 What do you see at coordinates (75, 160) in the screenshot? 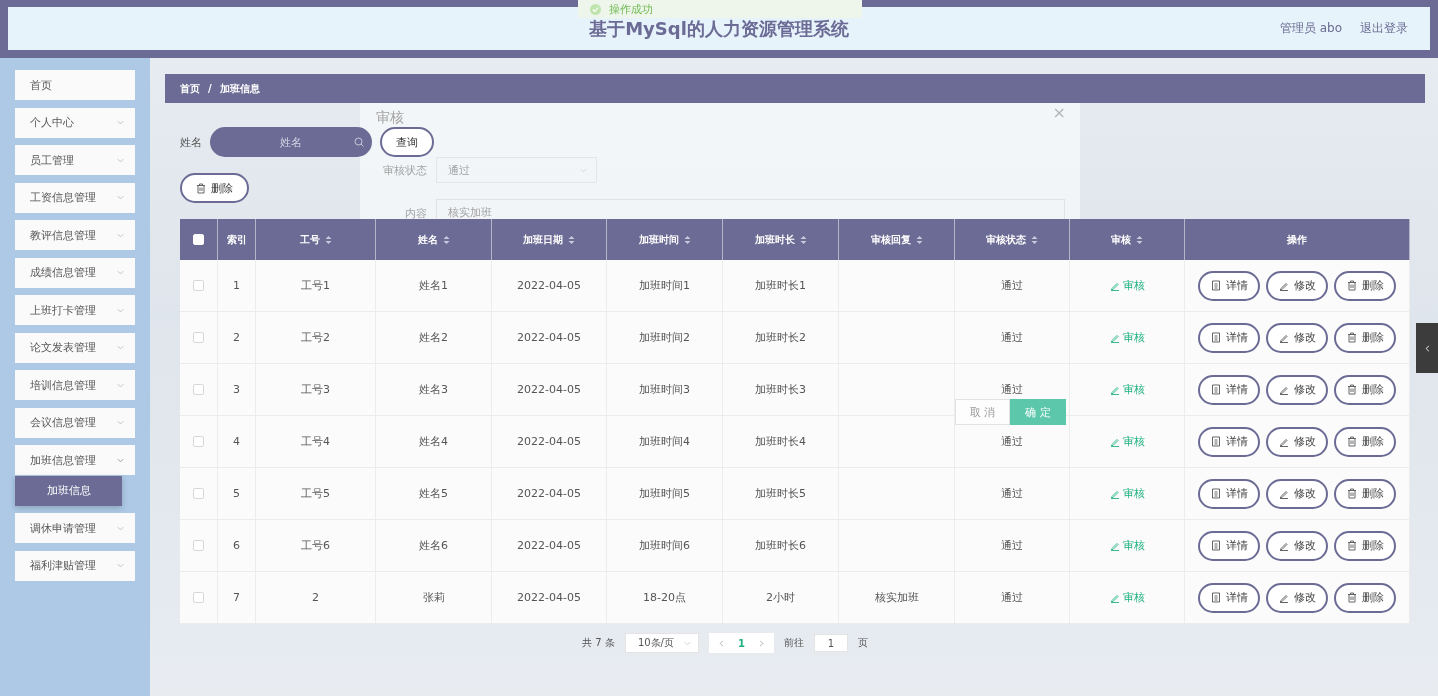
I see `menu-item: 员工管理` at bounding box center [75, 160].